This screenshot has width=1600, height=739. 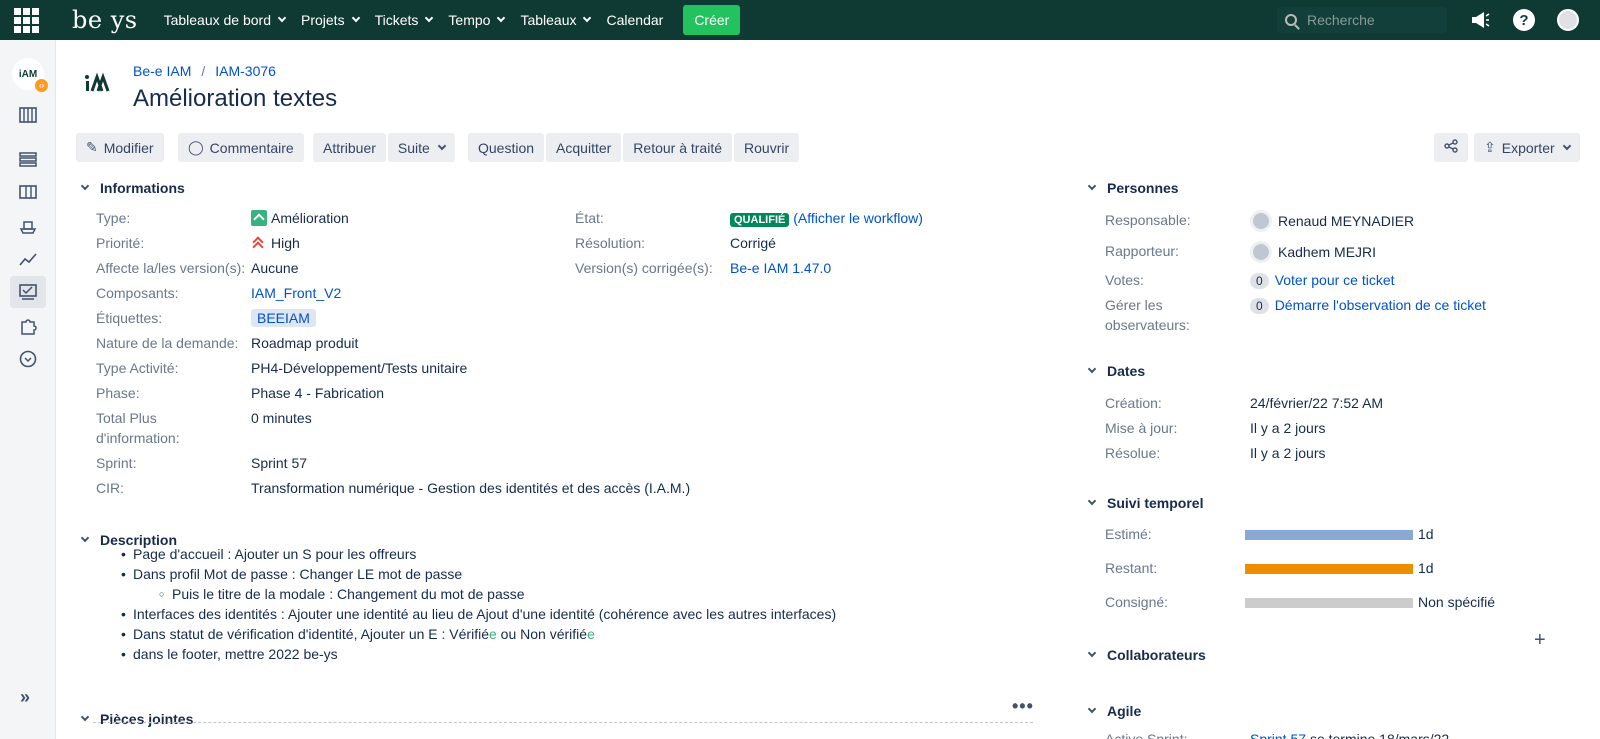 What do you see at coordinates (330, 20) in the screenshot?
I see `nav-projects: Projets` at bounding box center [330, 20].